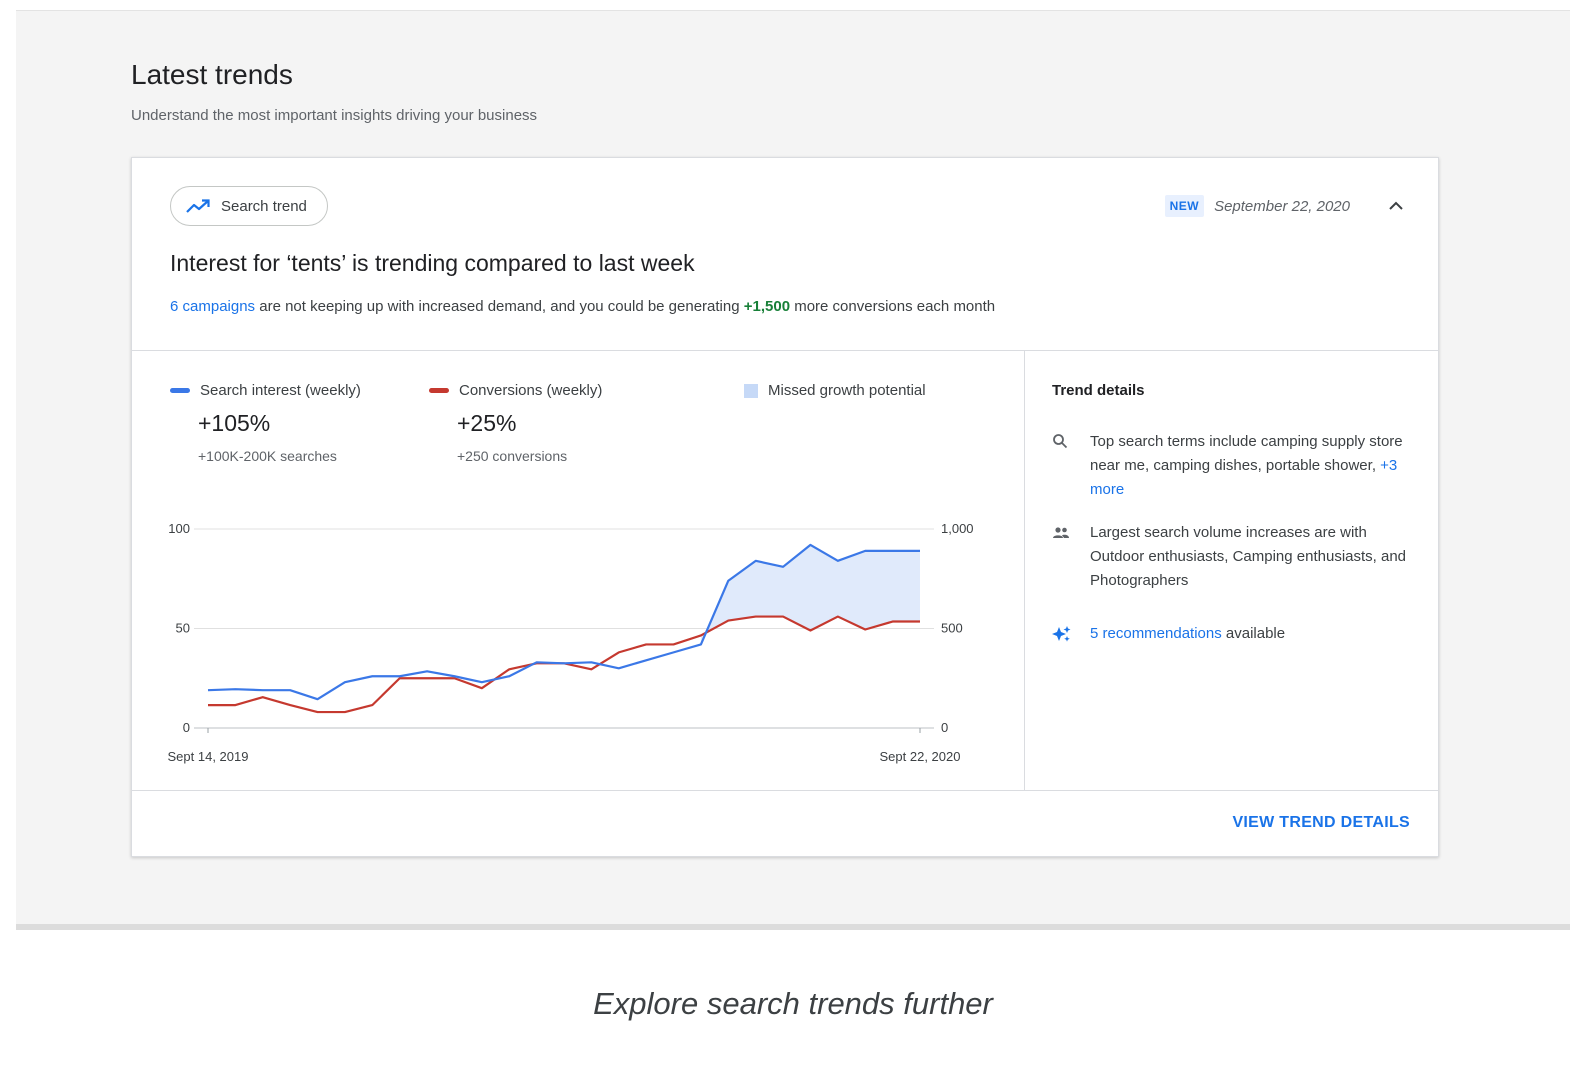 The width and height of the screenshot is (1586, 1072). What do you see at coordinates (179, 528) in the screenshot?
I see `left-axis-tick: 100` at bounding box center [179, 528].